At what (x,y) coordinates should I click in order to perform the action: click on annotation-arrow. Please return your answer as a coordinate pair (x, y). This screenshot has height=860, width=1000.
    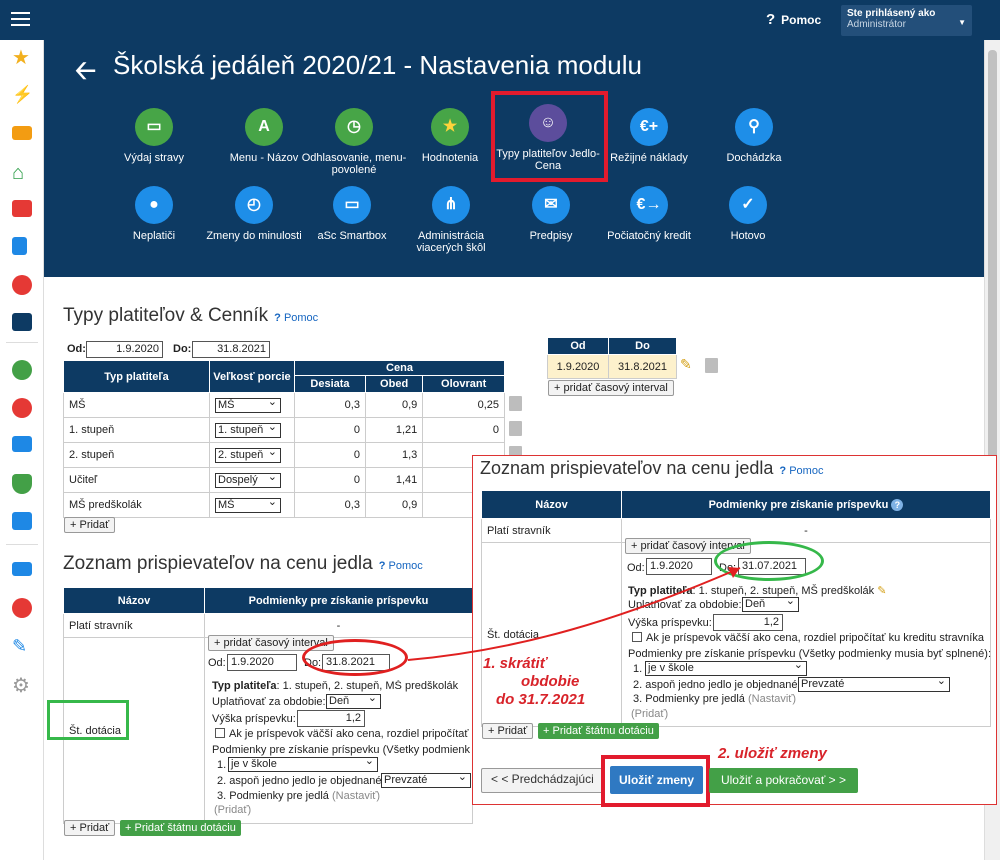
    Looking at the image, I should click on (574, 614).